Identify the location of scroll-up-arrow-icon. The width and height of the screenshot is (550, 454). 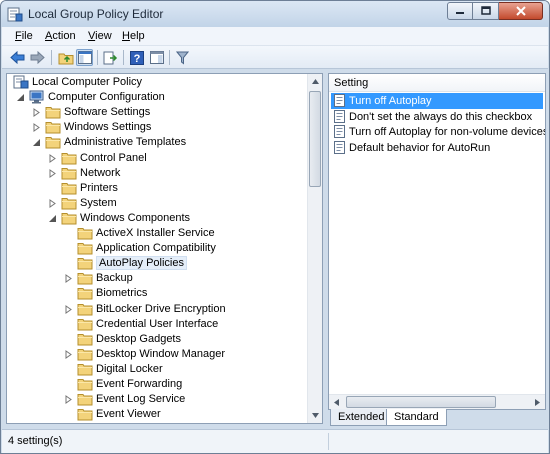
(315, 81).